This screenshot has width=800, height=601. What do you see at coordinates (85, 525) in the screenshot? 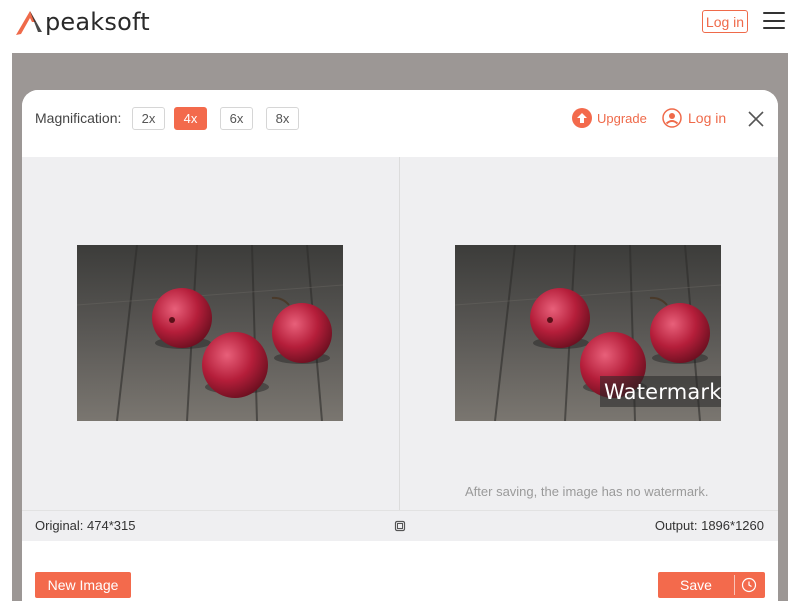
I see `original-dimensions: Original: 474*315` at bounding box center [85, 525].